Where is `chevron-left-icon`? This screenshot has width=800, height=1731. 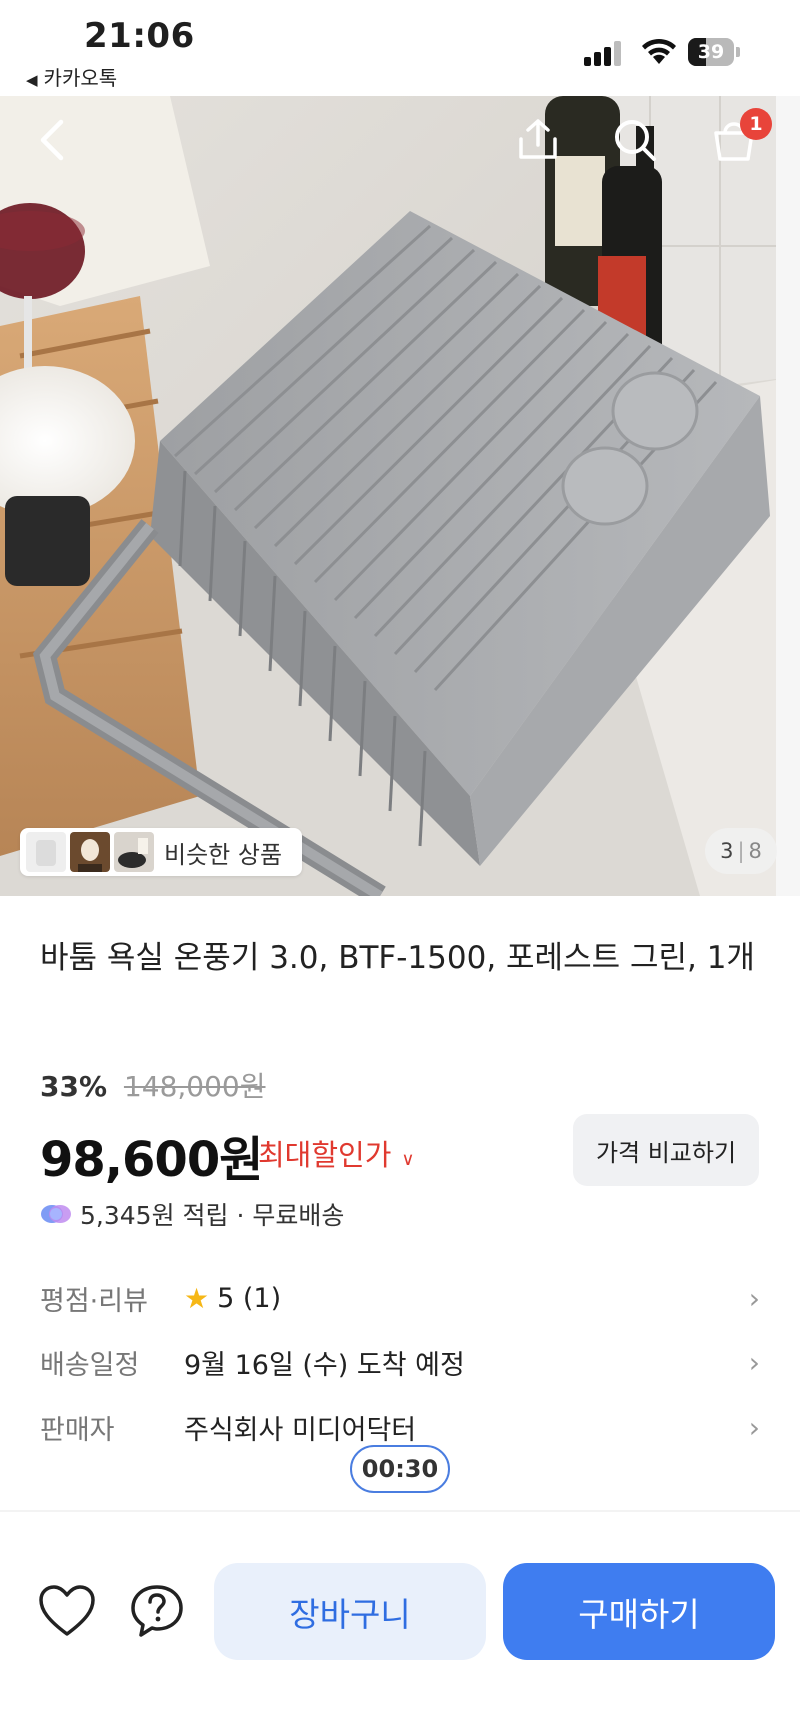
chevron-left-icon is located at coordinates (52, 140).